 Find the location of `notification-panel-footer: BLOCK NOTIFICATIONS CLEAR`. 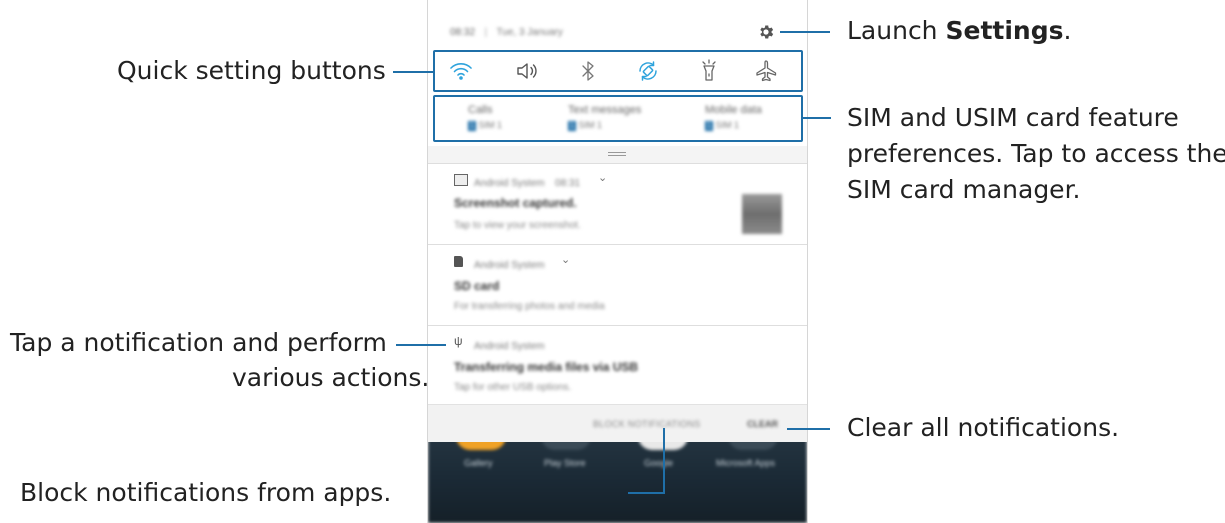

notification-panel-footer: BLOCK NOTIFICATIONS CLEAR is located at coordinates (617, 423).